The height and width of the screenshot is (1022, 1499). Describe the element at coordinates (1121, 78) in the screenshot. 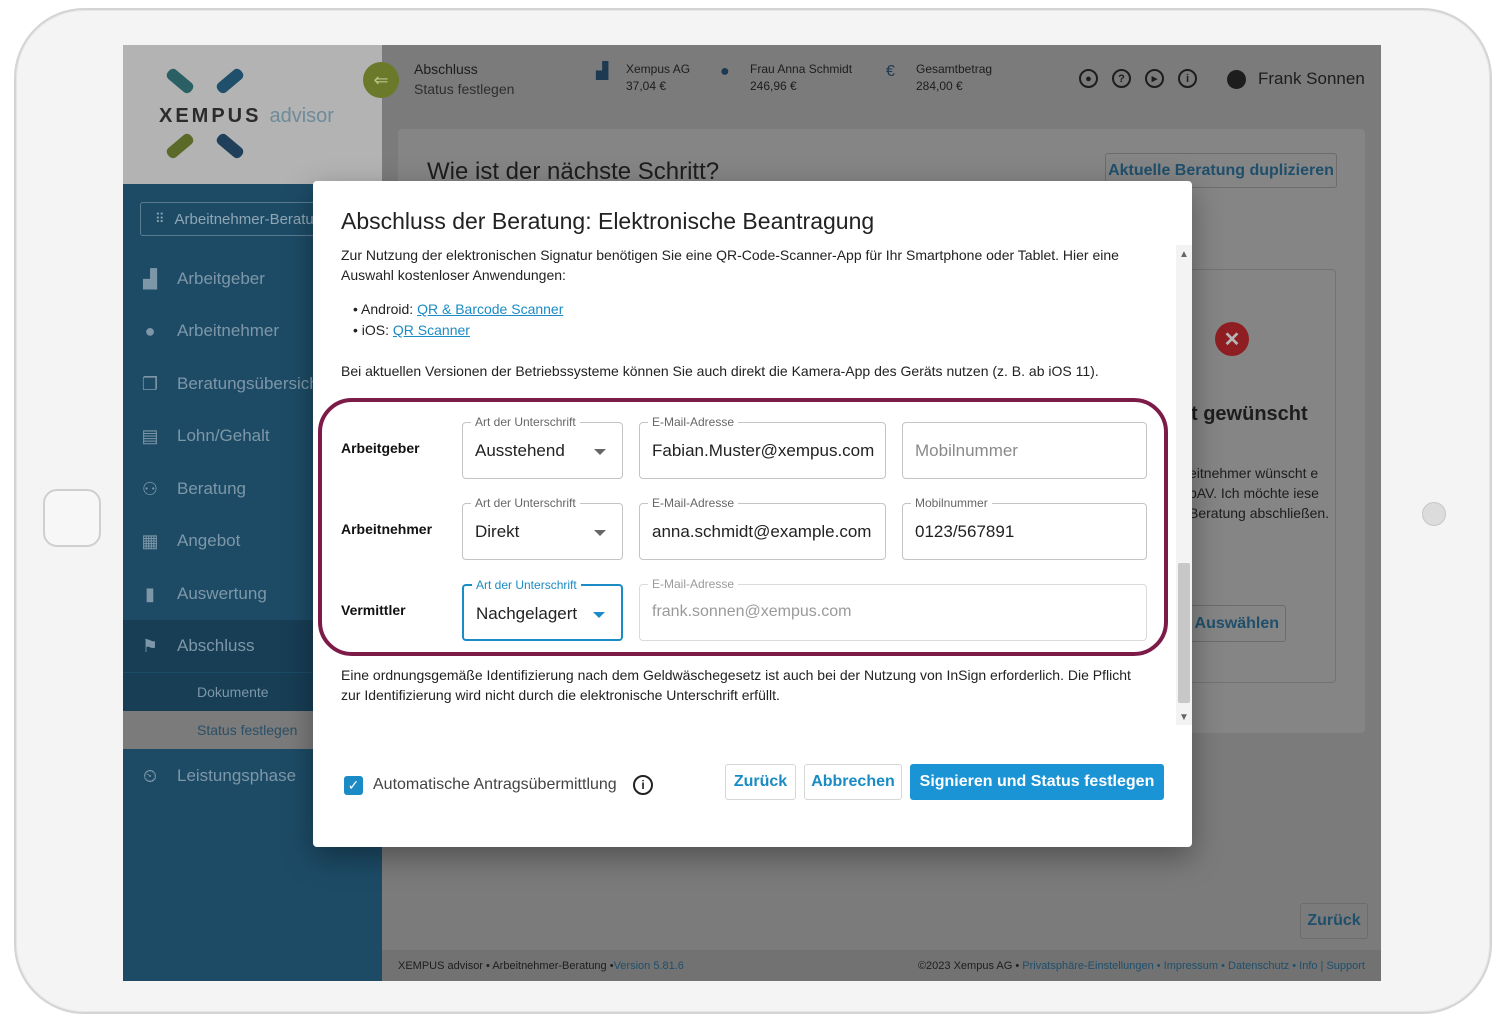

I see `help-icon: ?` at that location.